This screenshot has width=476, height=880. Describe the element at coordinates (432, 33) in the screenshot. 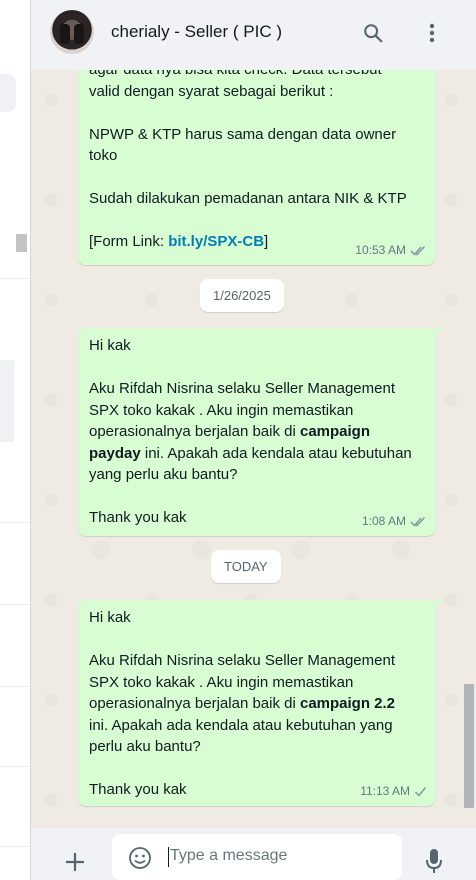

I see `more-vertical-icon` at that location.